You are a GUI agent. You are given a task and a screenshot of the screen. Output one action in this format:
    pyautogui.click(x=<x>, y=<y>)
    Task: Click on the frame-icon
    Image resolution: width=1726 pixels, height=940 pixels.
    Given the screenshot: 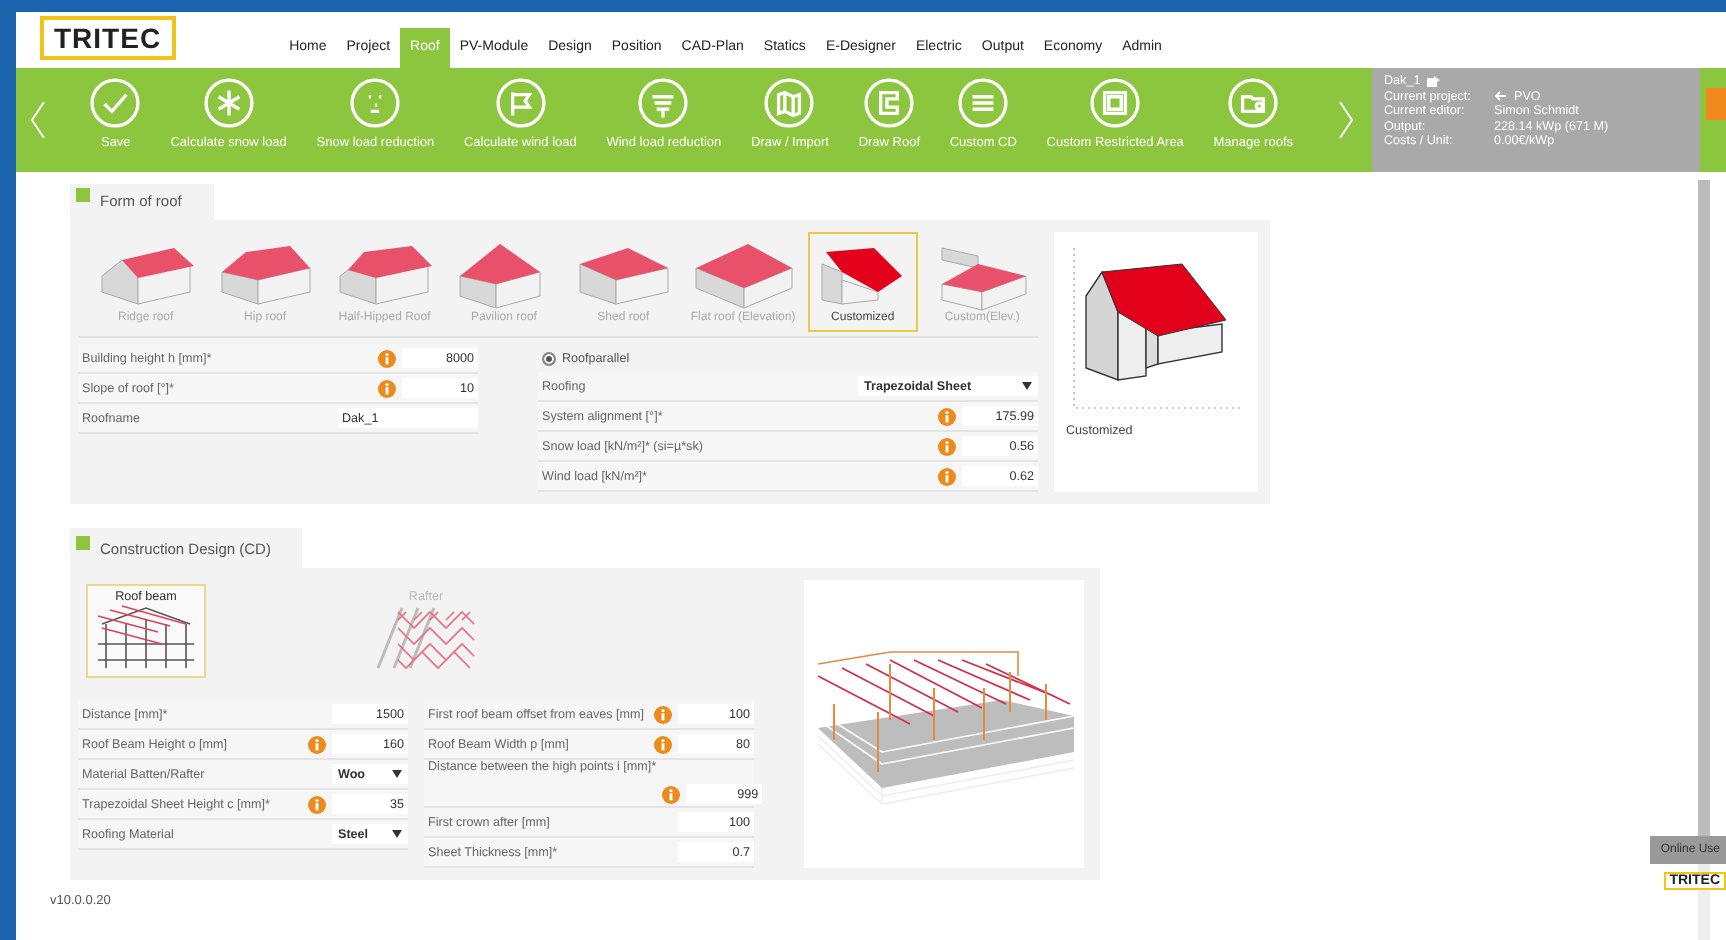 What is the action you would take?
    pyautogui.click(x=889, y=103)
    